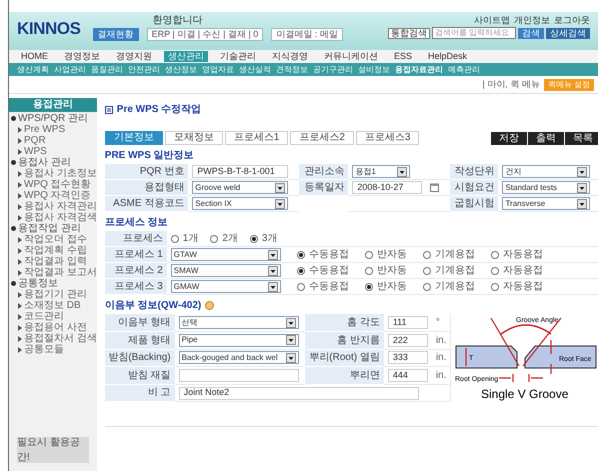 The width and height of the screenshot is (598, 471). Describe the element at coordinates (264, 238) in the screenshot. I see `radio-option: 3개` at that location.